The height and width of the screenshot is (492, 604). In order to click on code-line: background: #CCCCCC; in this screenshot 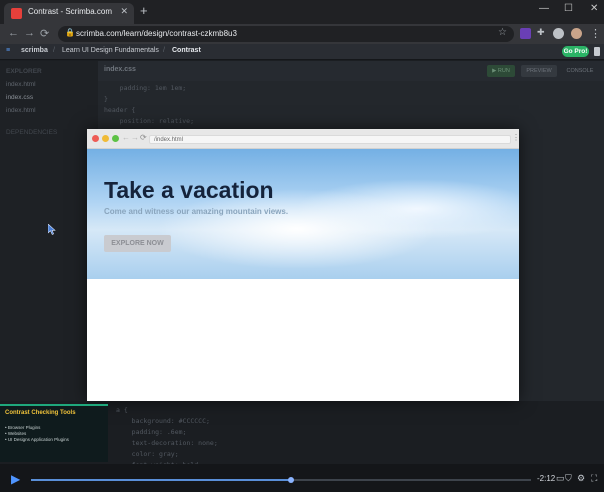, I will do `click(163, 421)`.